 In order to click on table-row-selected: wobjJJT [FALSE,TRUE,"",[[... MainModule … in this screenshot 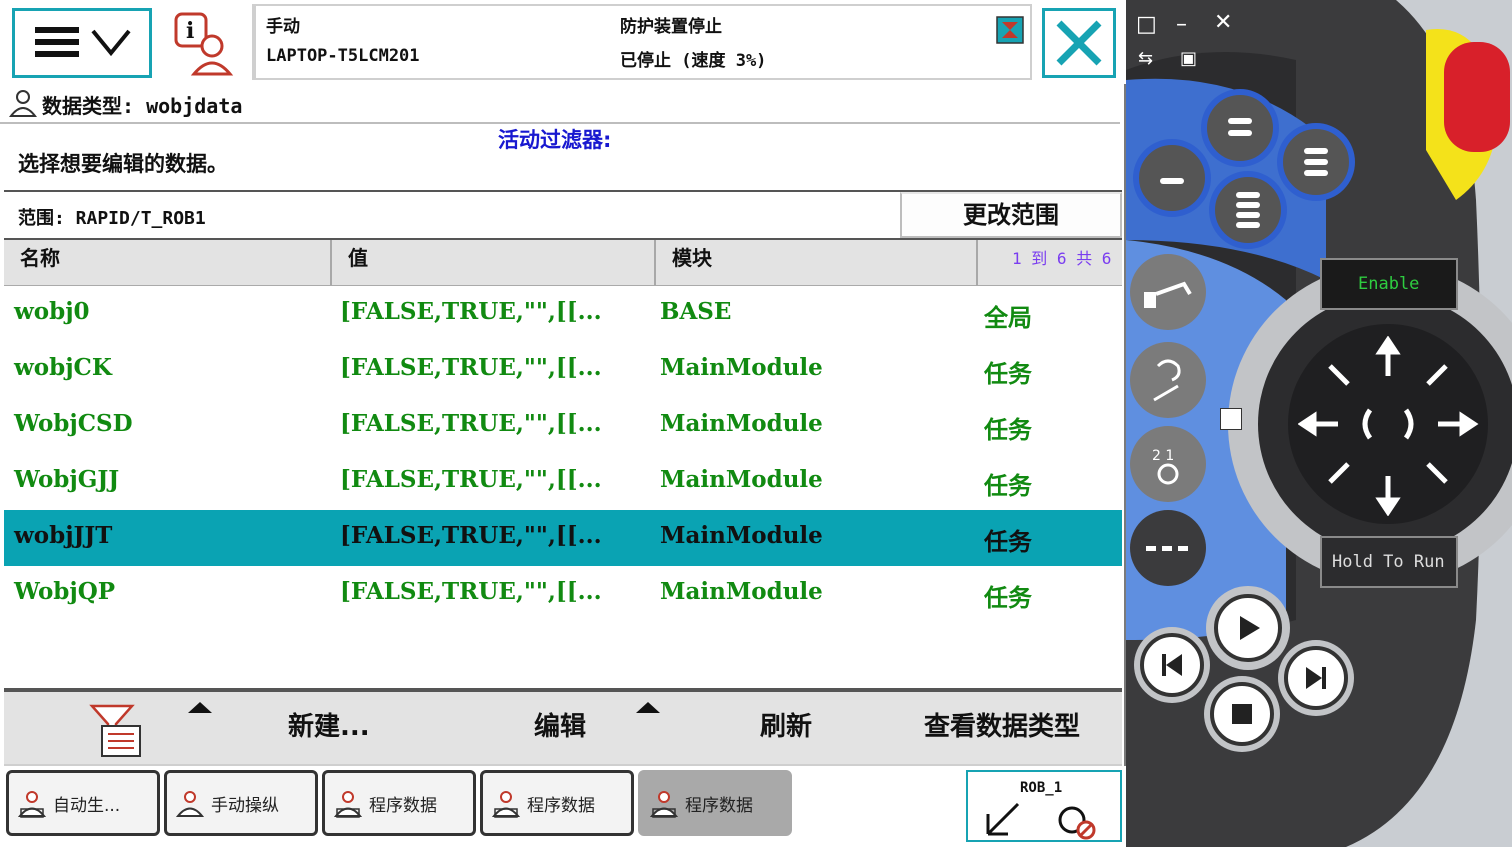, I will do `click(563, 538)`.